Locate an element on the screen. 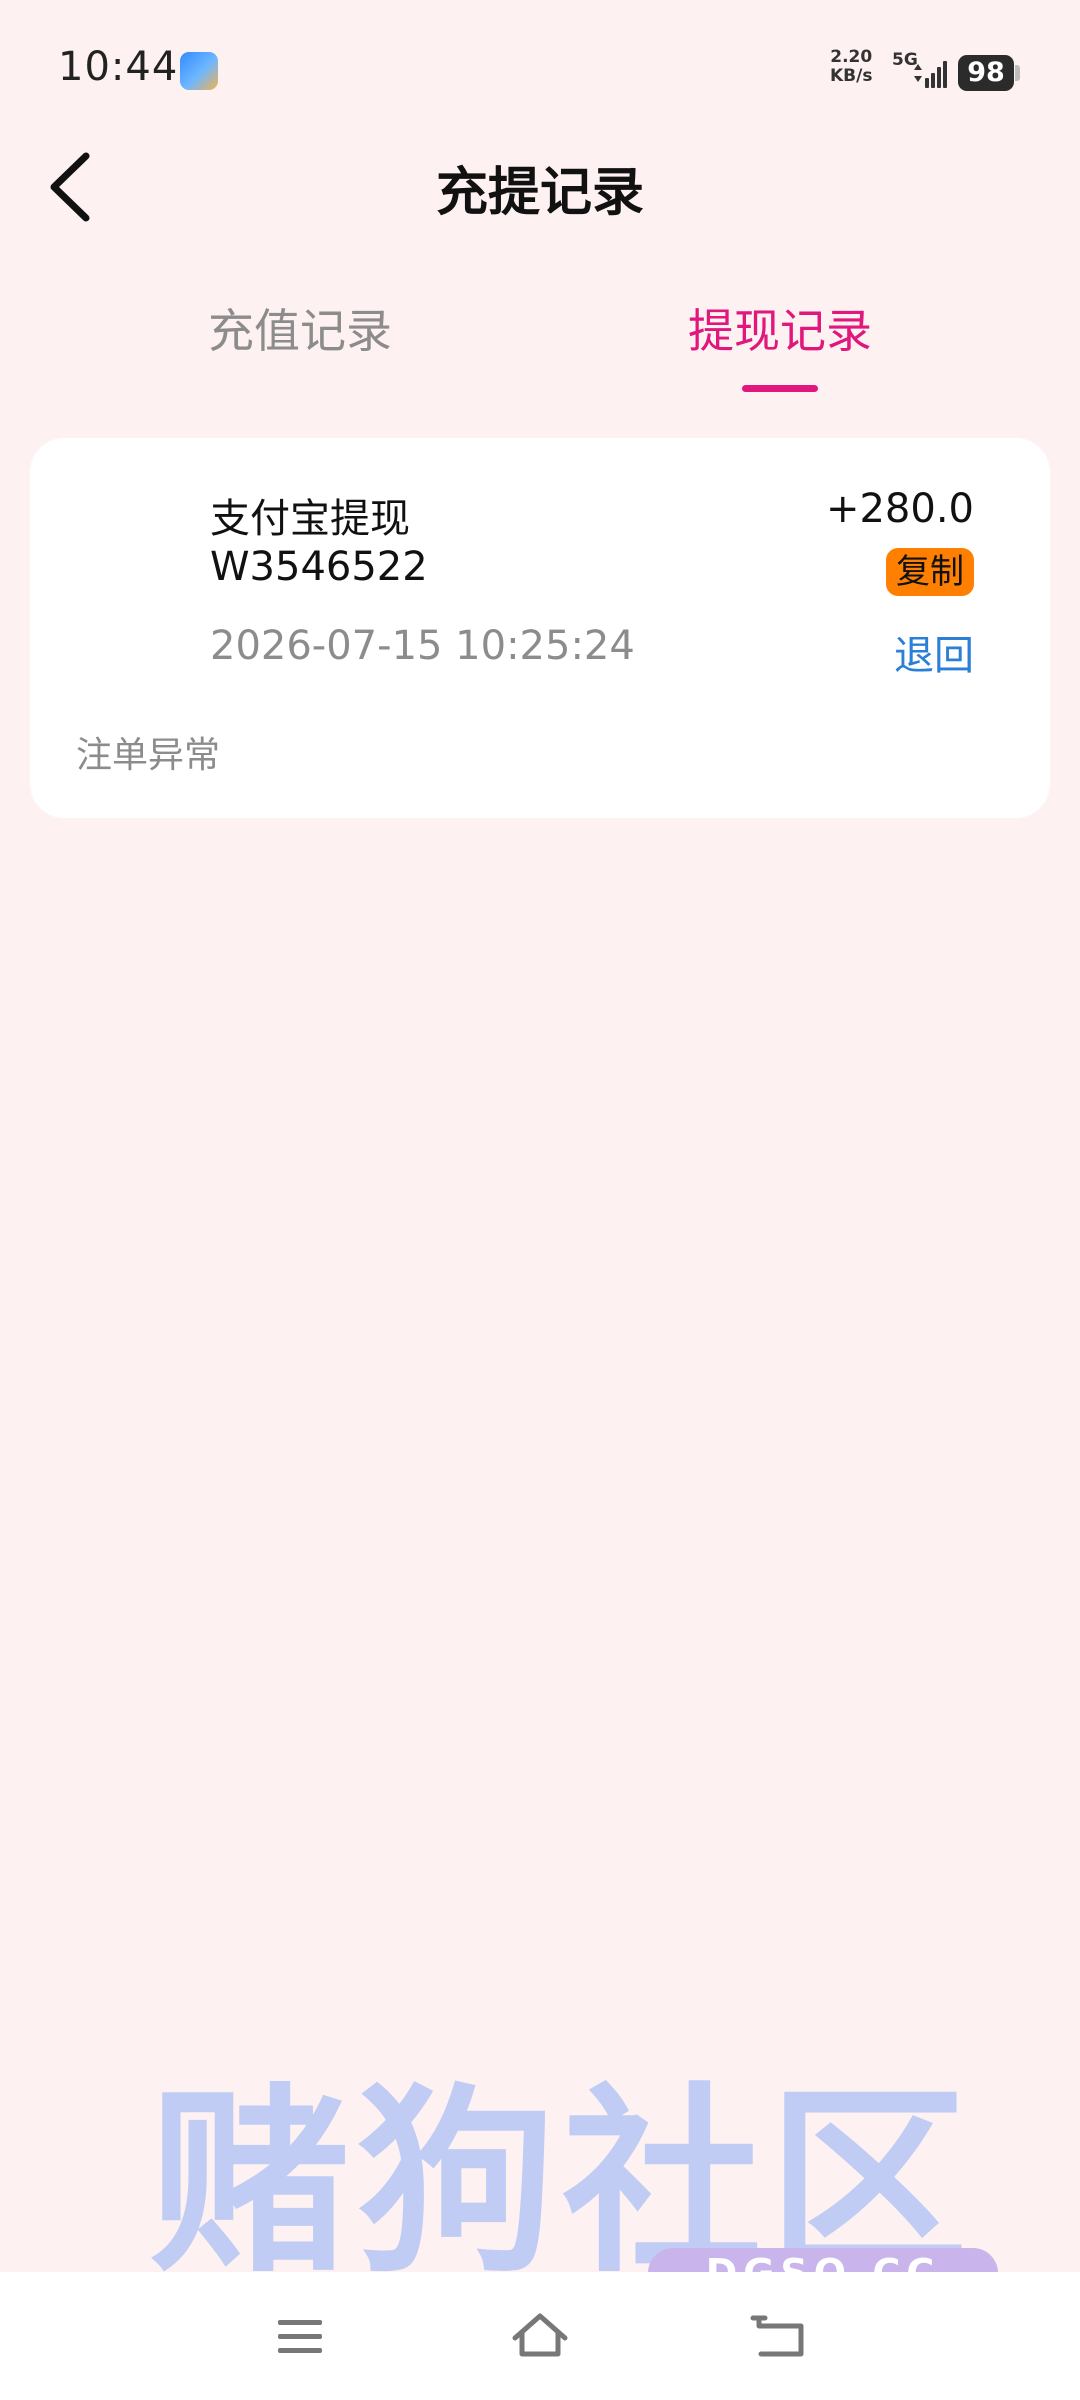 The image size is (1080, 2400). home-icon is located at coordinates (540, 2335).